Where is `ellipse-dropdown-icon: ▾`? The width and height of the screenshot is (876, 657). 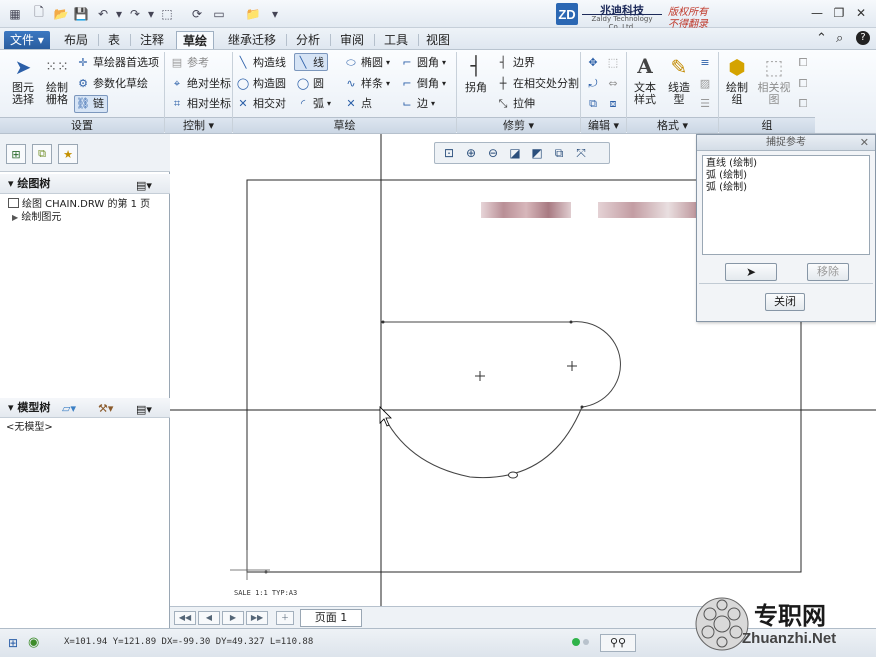 ellipse-dropdown-icon: ▾ is located at coordinates (388, 63).